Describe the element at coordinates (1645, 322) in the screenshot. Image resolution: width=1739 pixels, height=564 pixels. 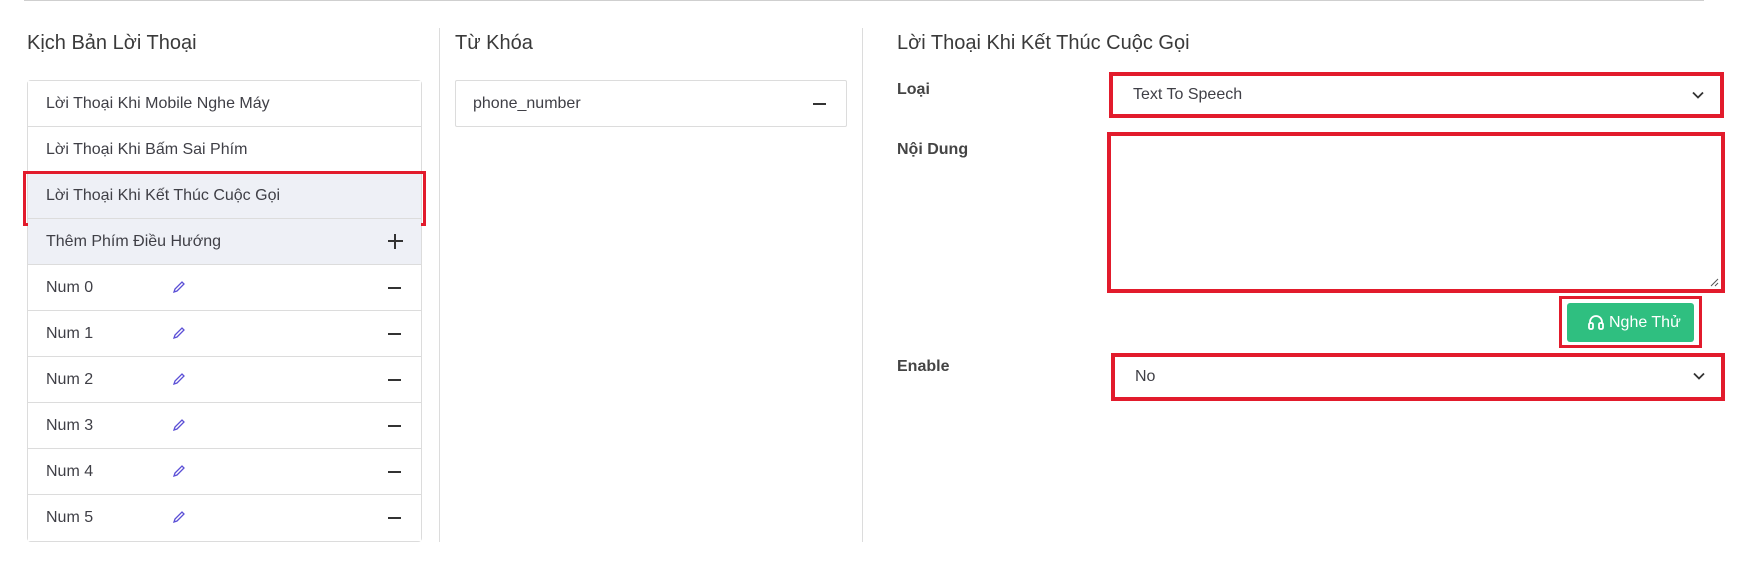
I see `listen-button-label: Nghe Thử` at that location.